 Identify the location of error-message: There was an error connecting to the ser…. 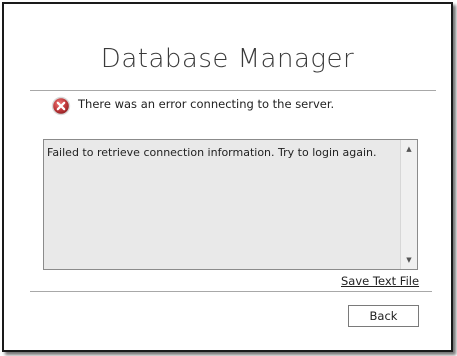
(206, 104).